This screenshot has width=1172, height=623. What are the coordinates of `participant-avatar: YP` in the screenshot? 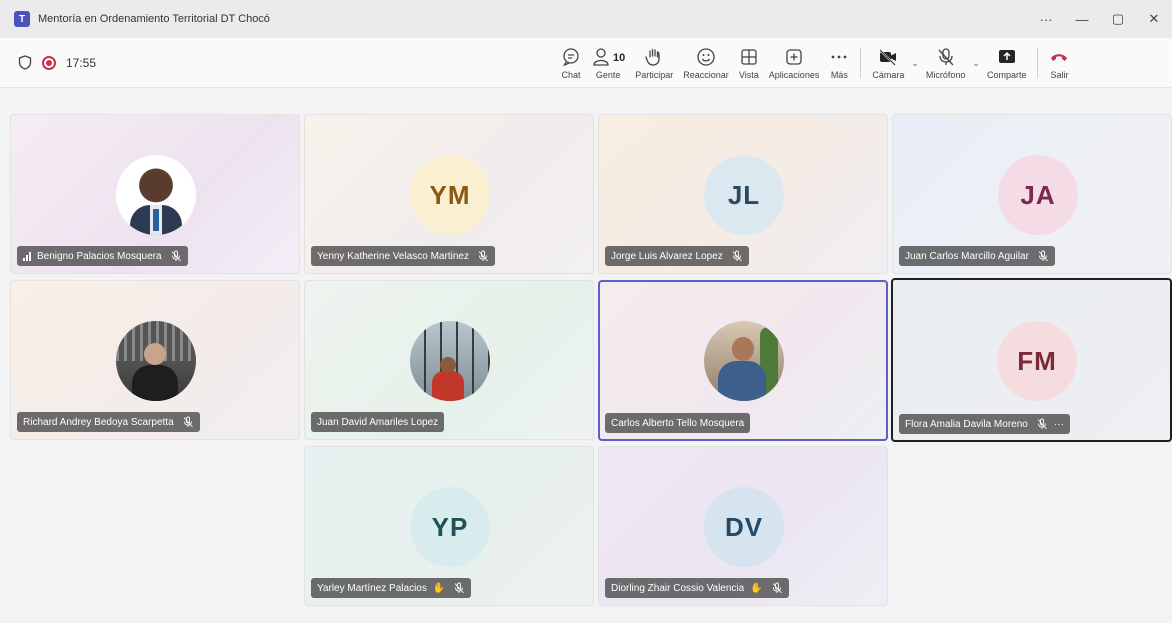 It's located at (450, 527).